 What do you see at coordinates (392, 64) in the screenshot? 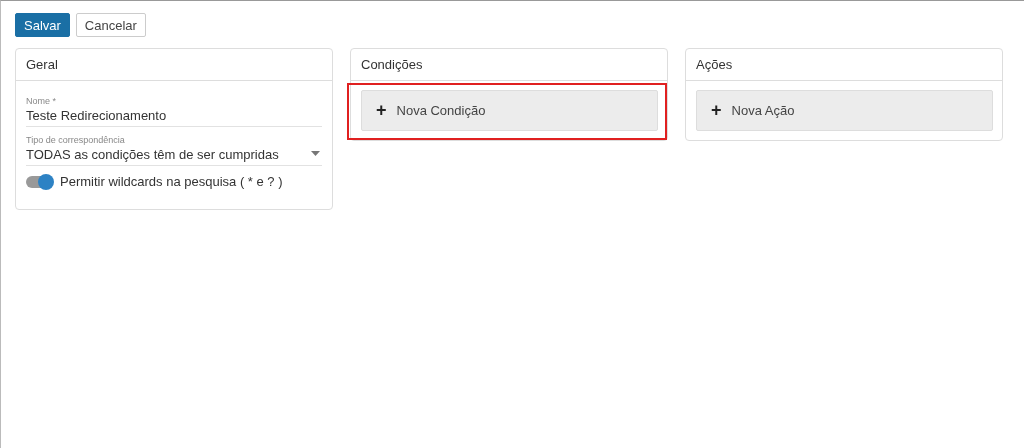
I see `panel-title: Condições` at bounding box center [392, 64].